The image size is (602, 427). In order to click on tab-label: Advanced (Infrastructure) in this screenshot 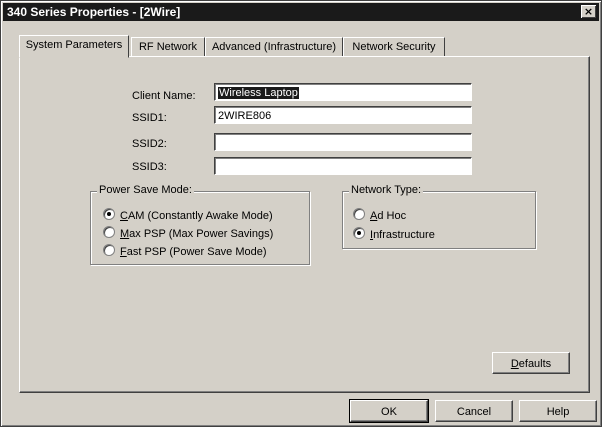, I will do `click(274, 47)`.